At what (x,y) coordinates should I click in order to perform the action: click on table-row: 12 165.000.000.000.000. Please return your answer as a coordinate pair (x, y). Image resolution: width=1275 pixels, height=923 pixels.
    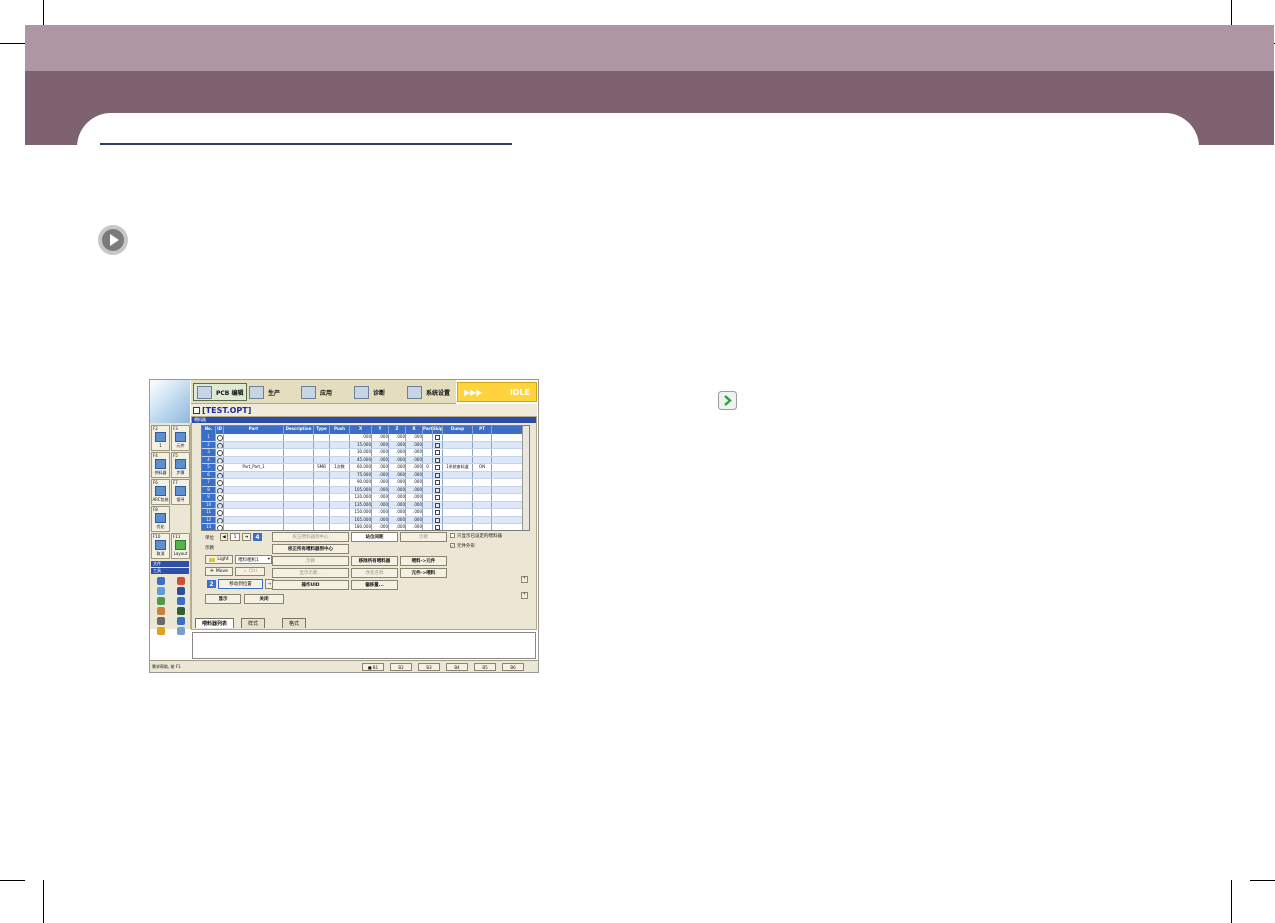
    Looking at the image, I should click on (365, 520).